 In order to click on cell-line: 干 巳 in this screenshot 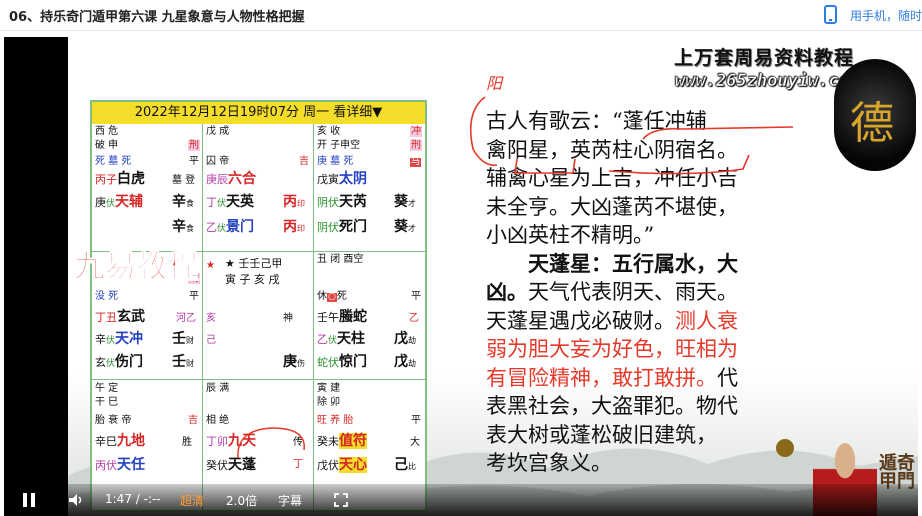, I will do `click(107, 402)`.